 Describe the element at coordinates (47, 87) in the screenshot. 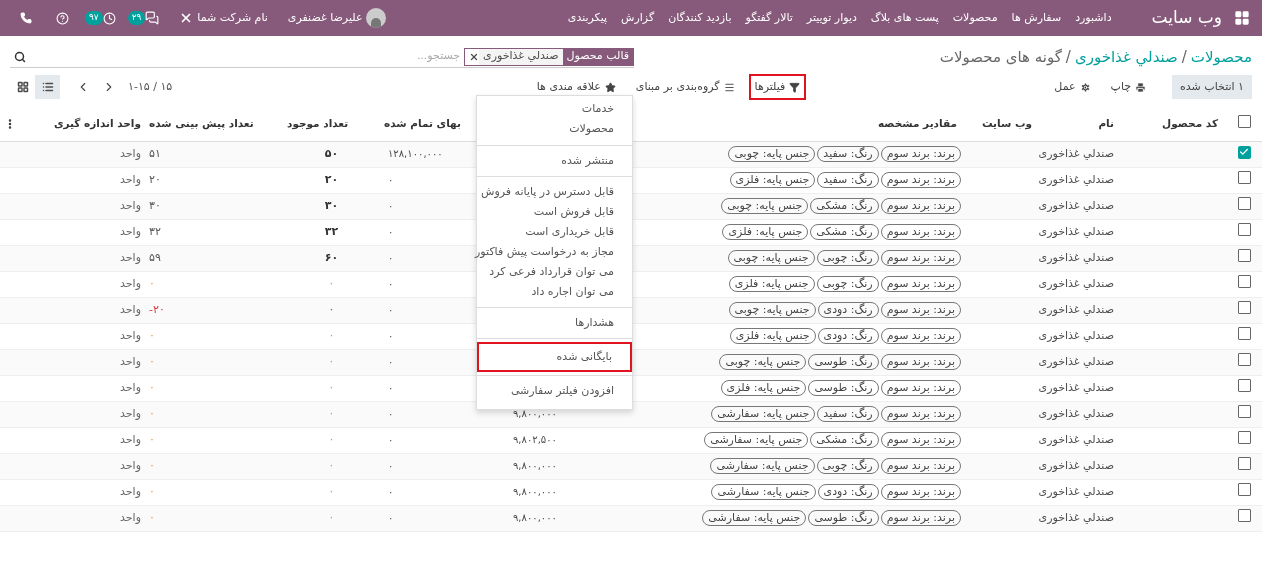

I see `view-switch-button` at that location.